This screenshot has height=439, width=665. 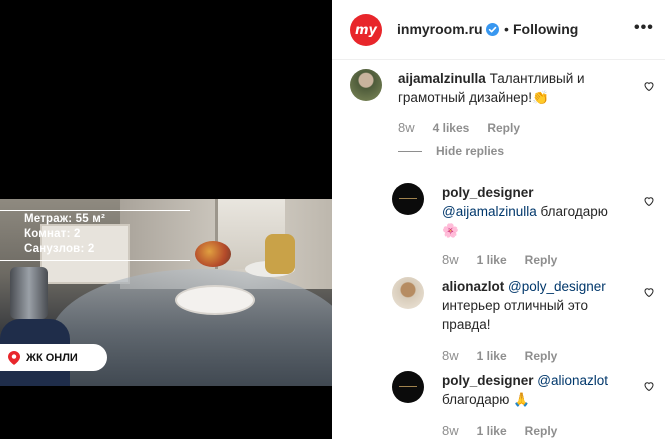 What do you see at coordinates (64, 219) in the screenshot?
I see `info-area: Метраж: 55 м²` at bounding box center [64, 219].